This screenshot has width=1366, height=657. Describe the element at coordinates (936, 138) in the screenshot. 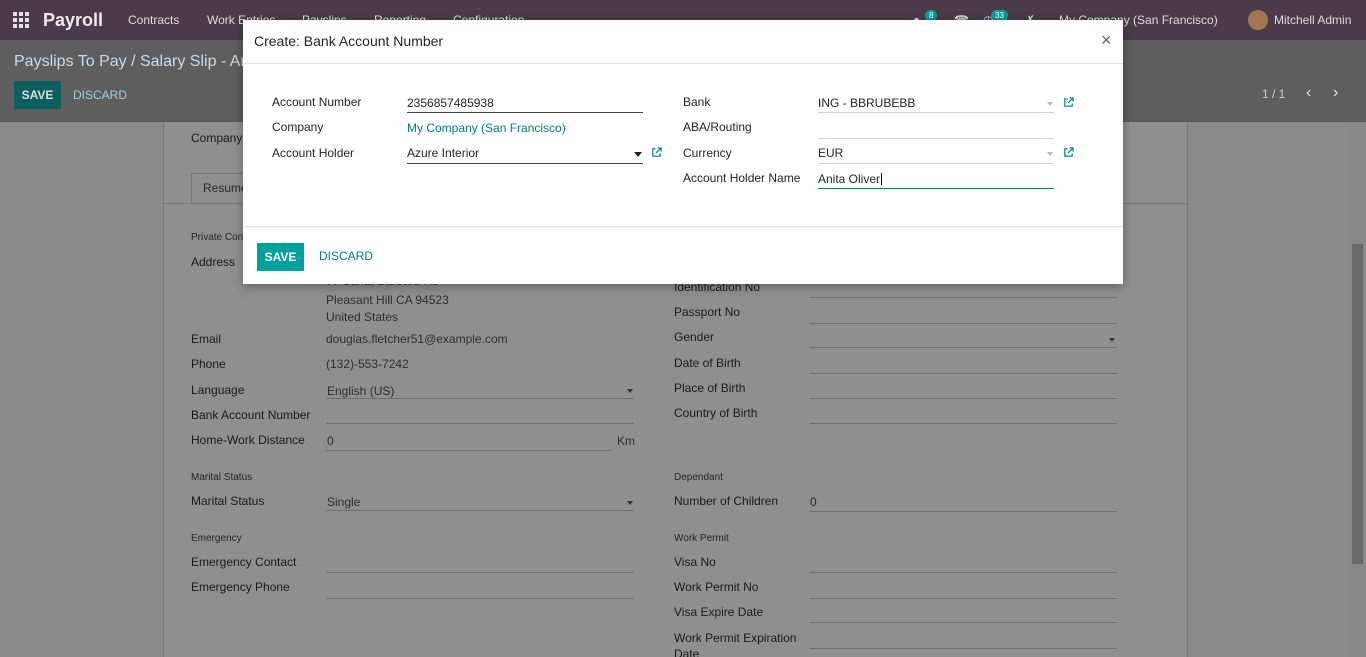

I see `routing-input` at that location.